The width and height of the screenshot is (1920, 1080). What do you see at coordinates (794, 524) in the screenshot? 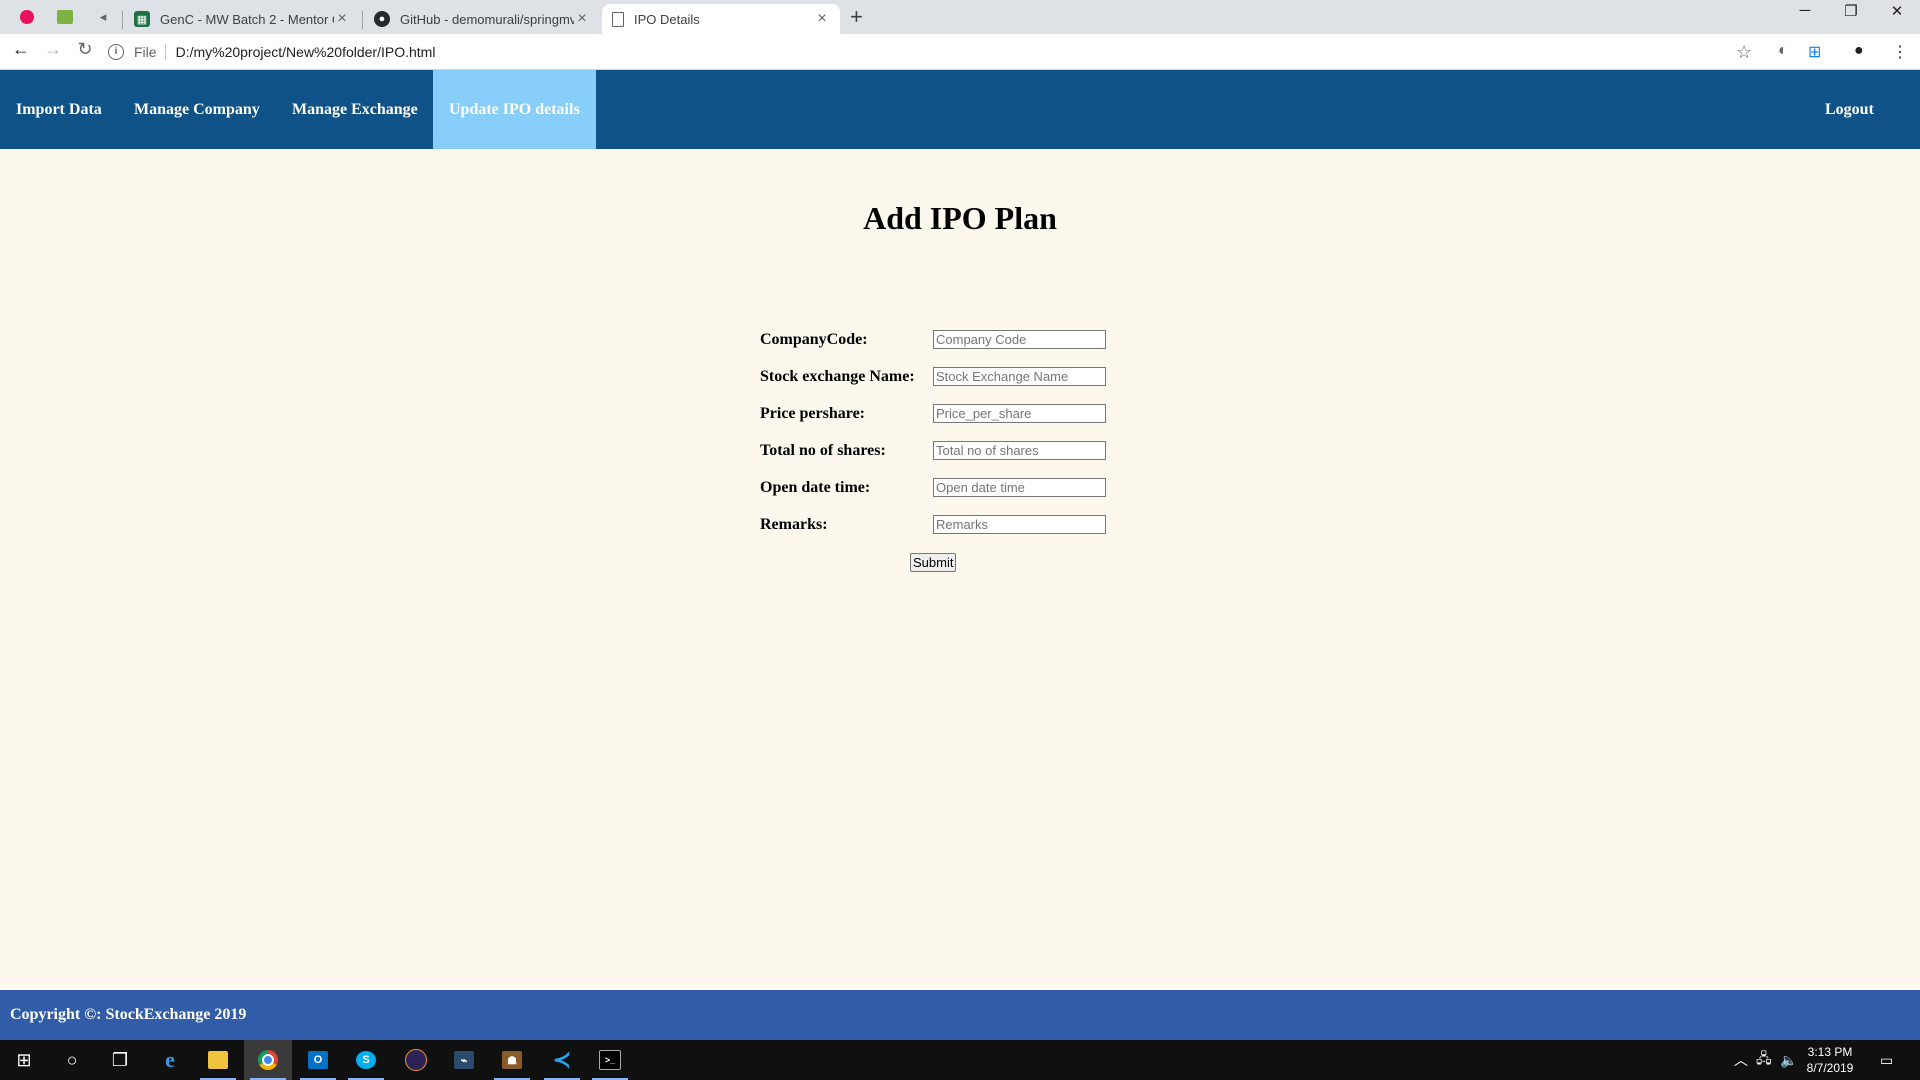
I see `remarks-label: Remarks:` at bounding box center [794, 524].